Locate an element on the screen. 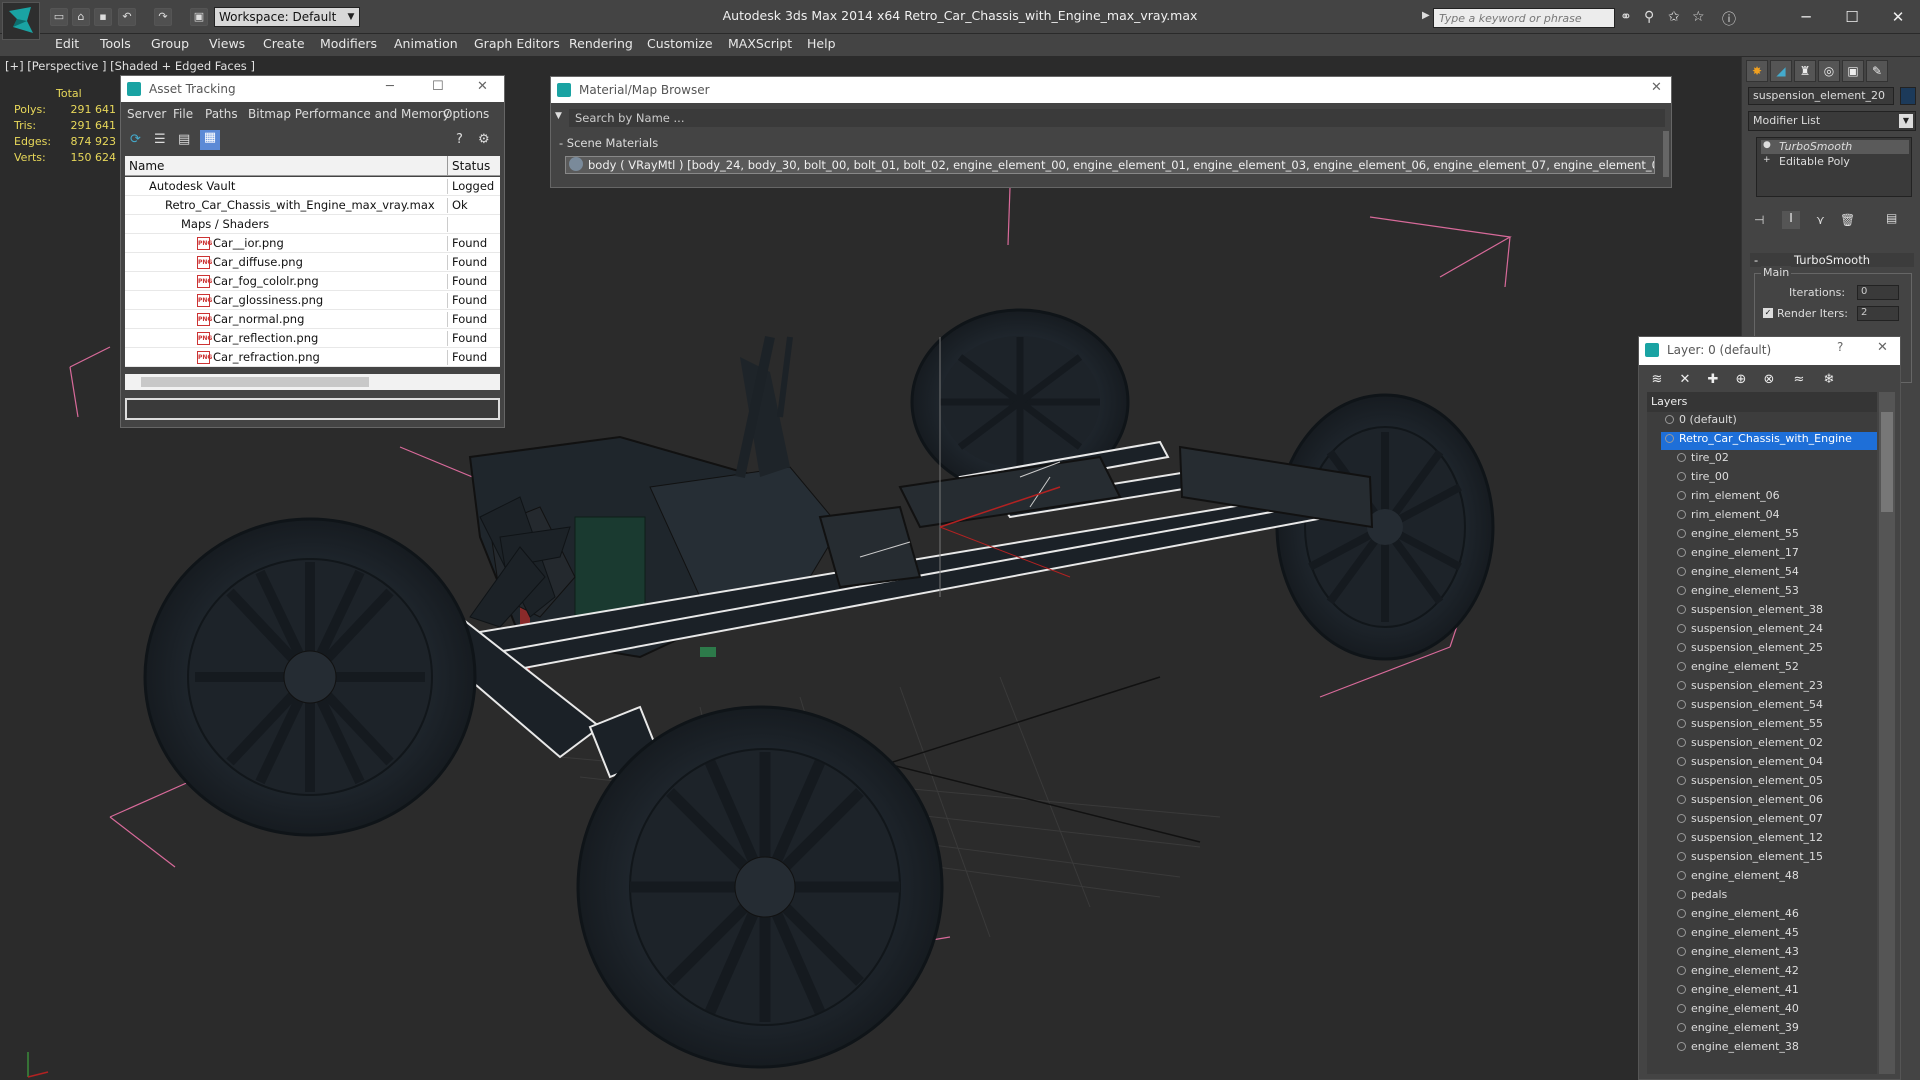 Image resolution: width=1920 pixels, height=1080 pixels. menu-edit: Edit is located at coordinates (67, 43).